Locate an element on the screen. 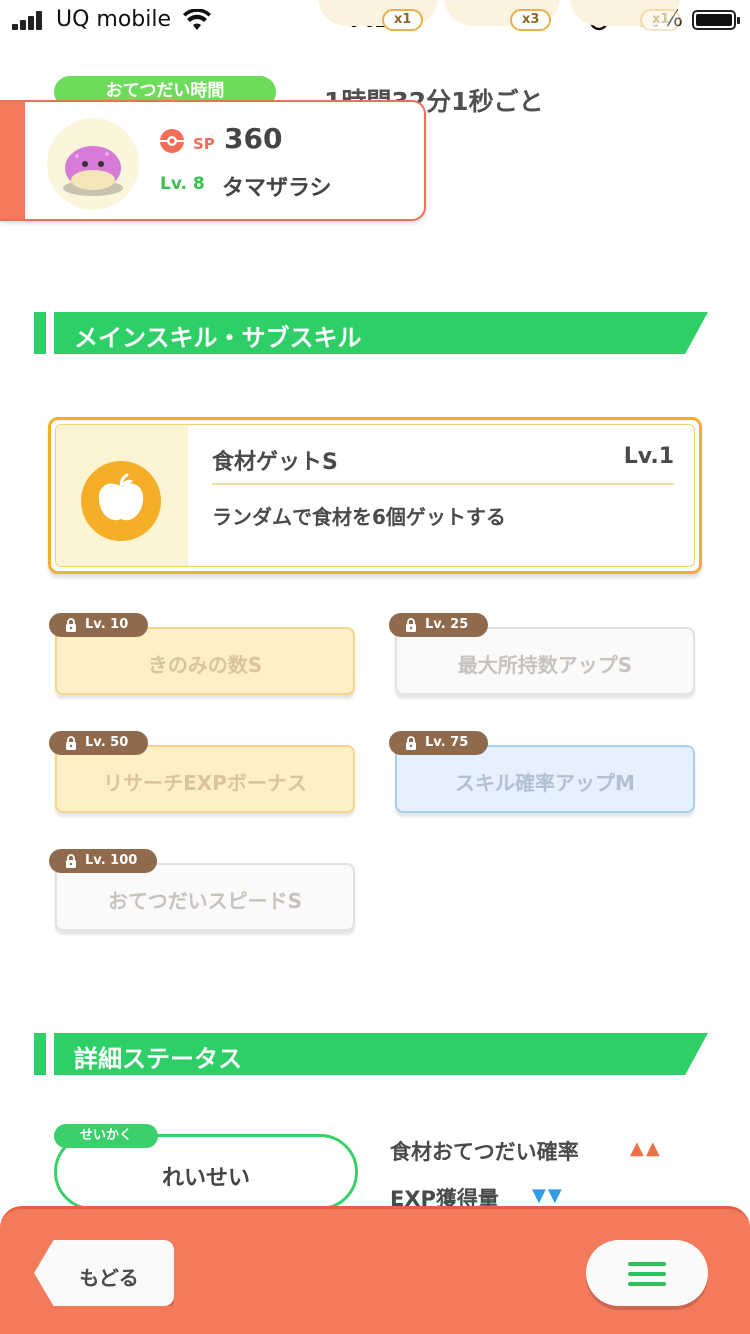 The image size is (750, 1334). sub-skill-label: リサーチEXPボーナス is located at coordinates (205, 783).